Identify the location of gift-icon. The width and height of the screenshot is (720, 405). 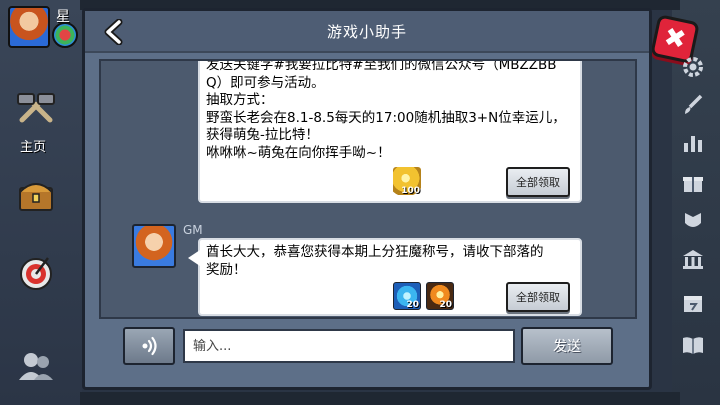
(693, 183).